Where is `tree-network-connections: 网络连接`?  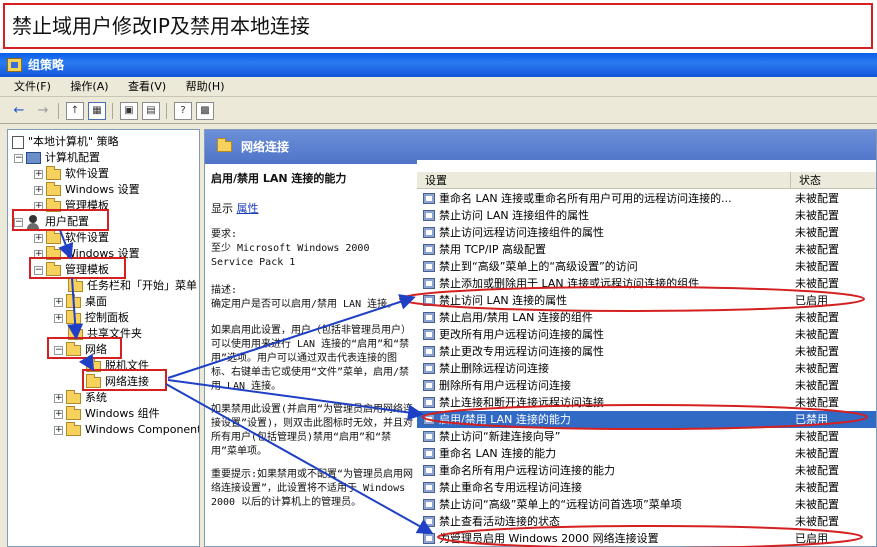
tree-network-connections: 网络连接 is located at coordinates (117, 381).